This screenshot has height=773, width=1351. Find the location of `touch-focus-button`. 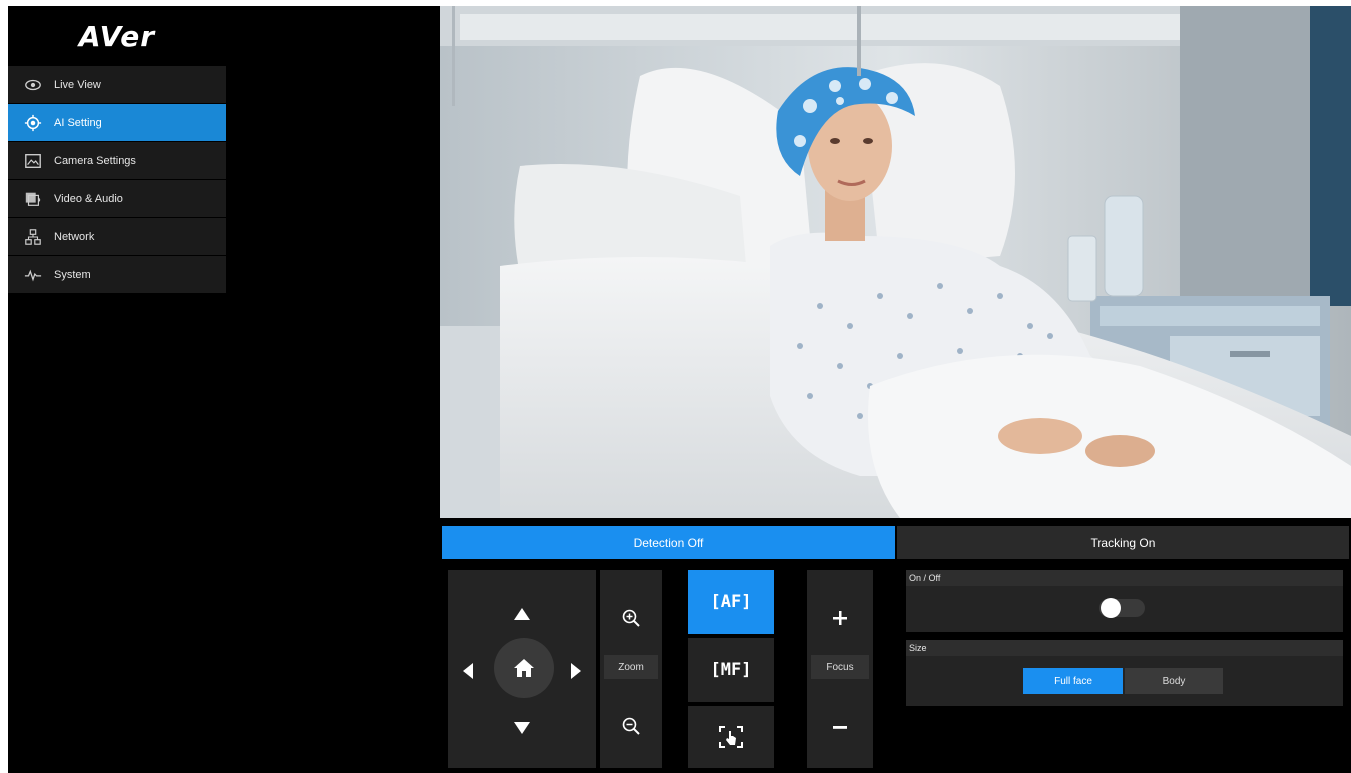

touch-focus-button is located at coordinates (731, 737).